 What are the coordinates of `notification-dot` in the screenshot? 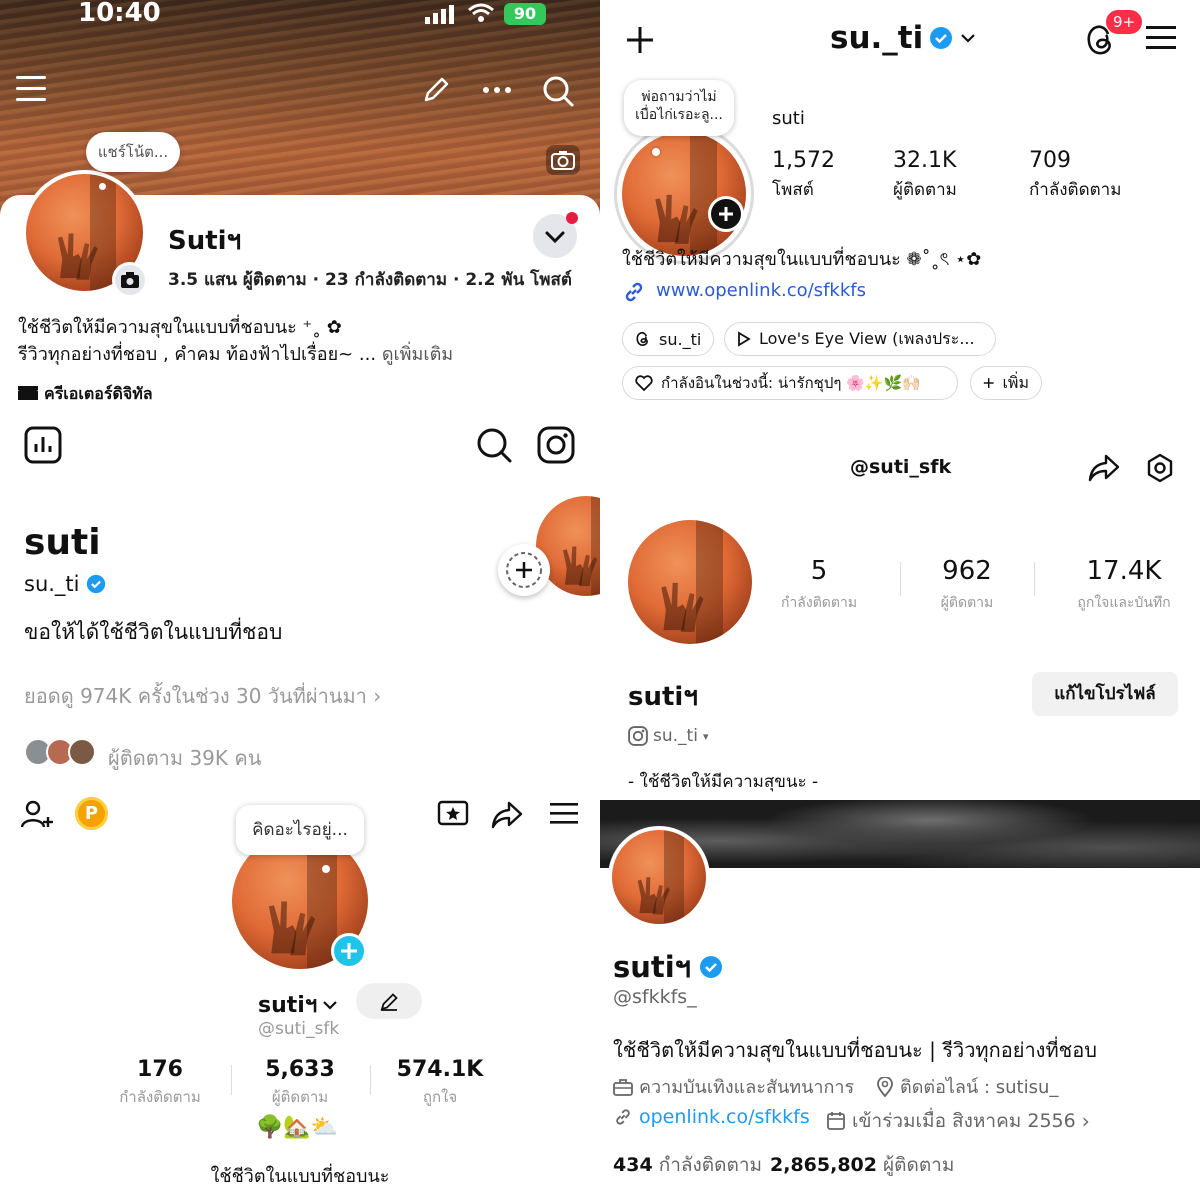 It's located at (572, 218).